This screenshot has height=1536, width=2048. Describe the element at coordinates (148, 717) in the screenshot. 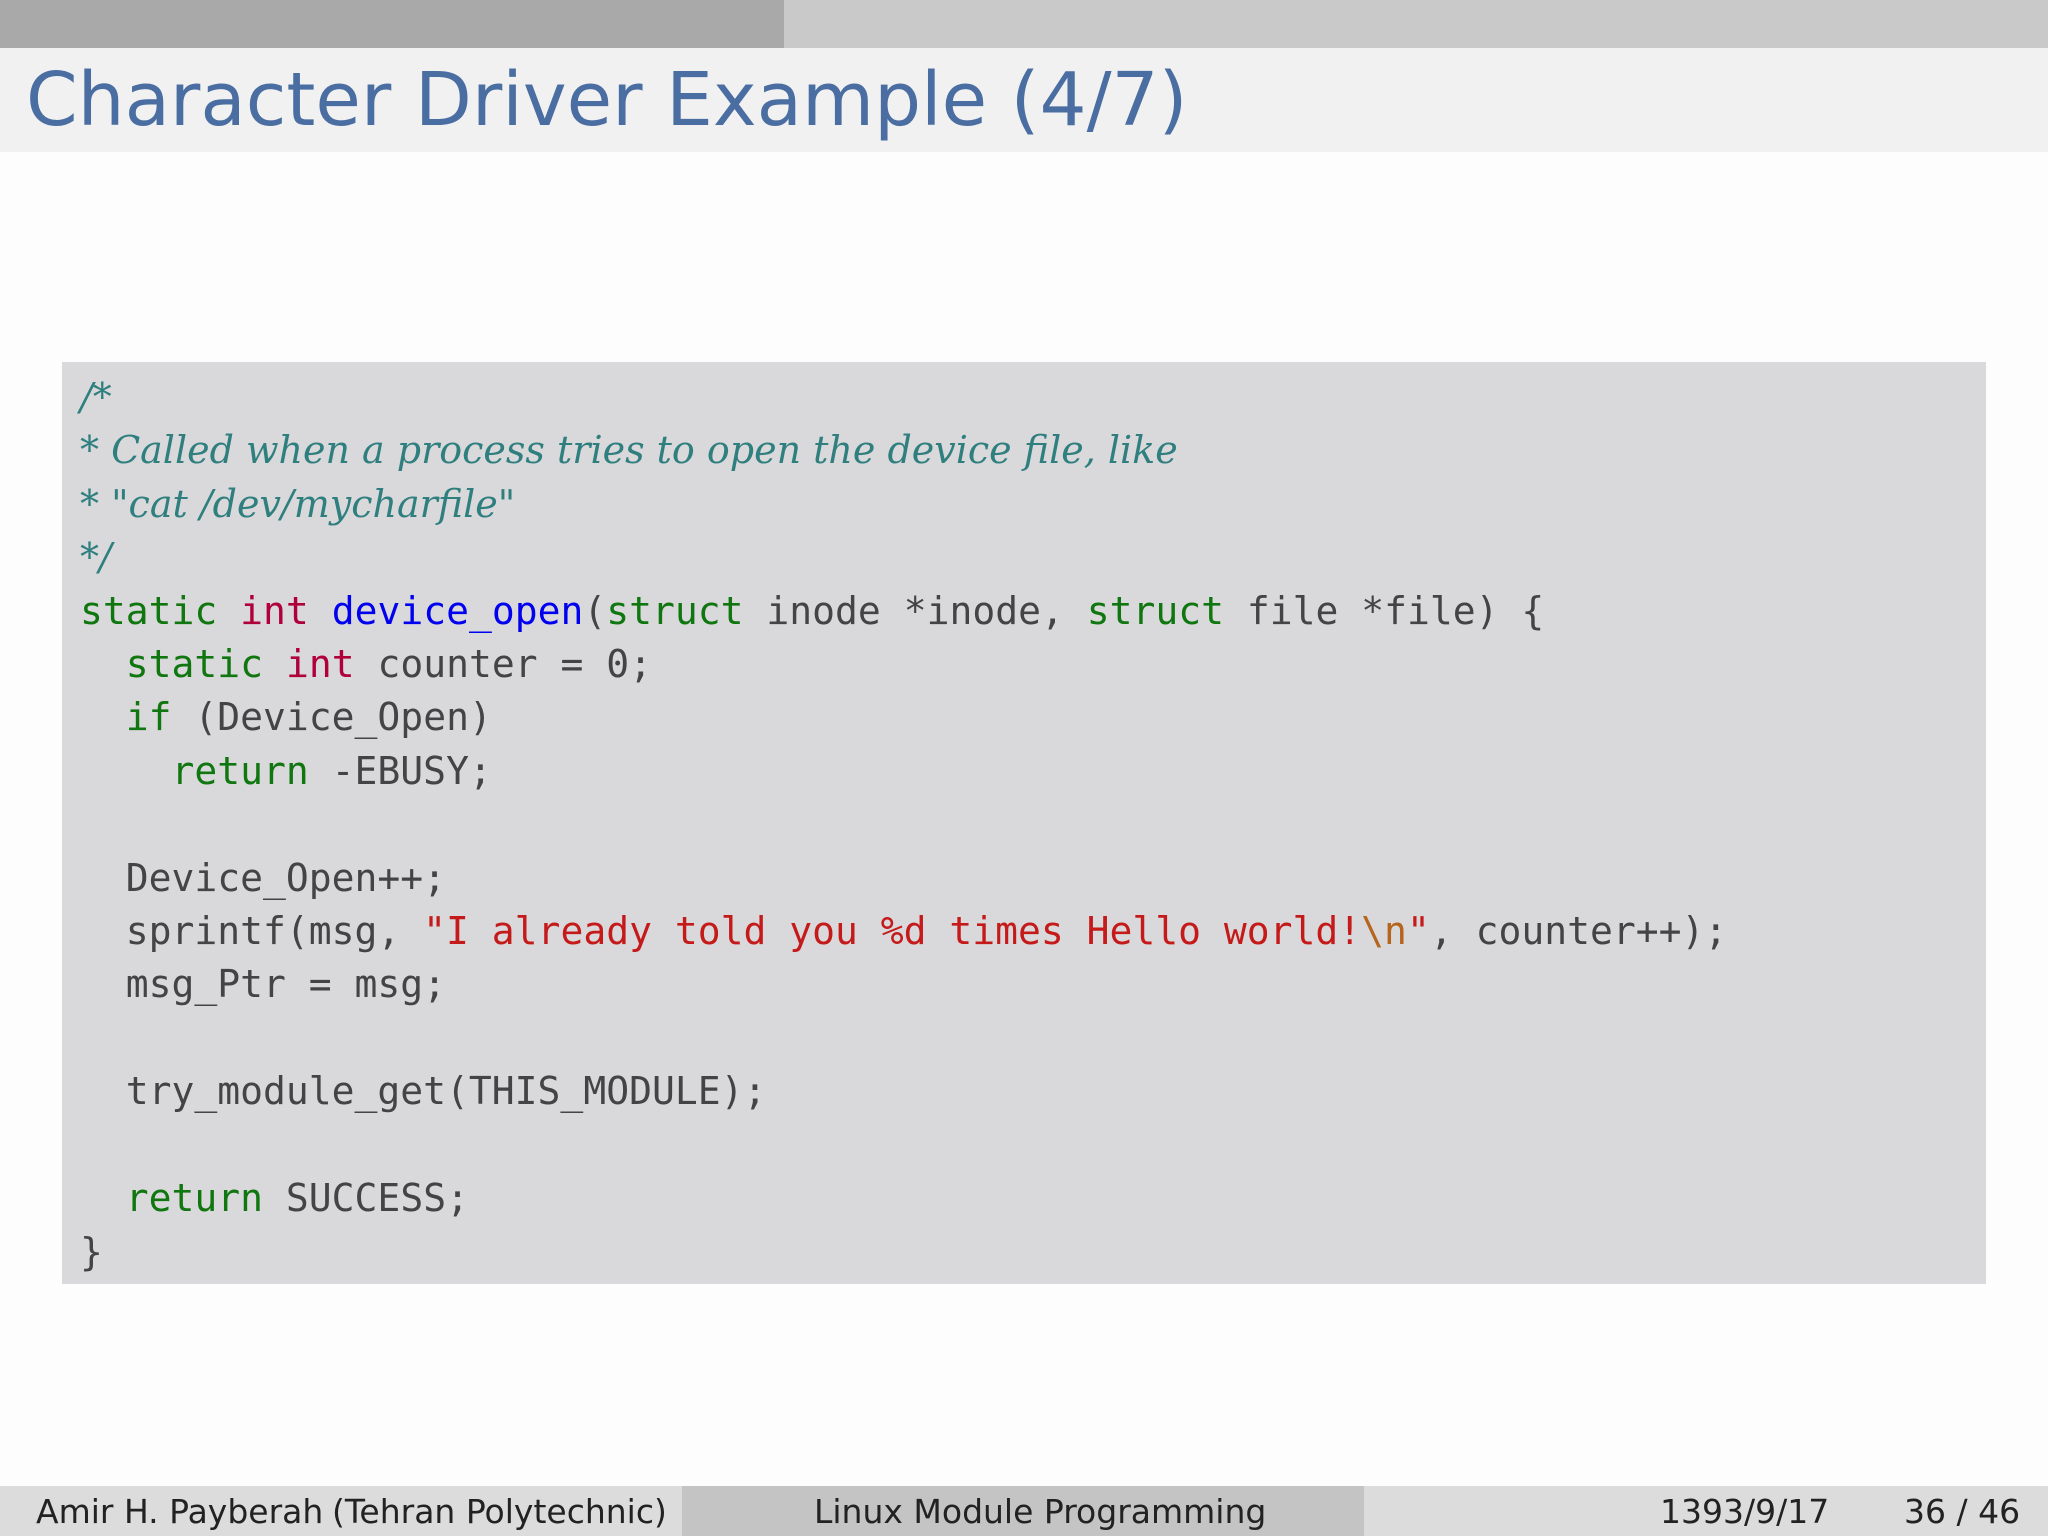

I see `code-token: if` at that location.